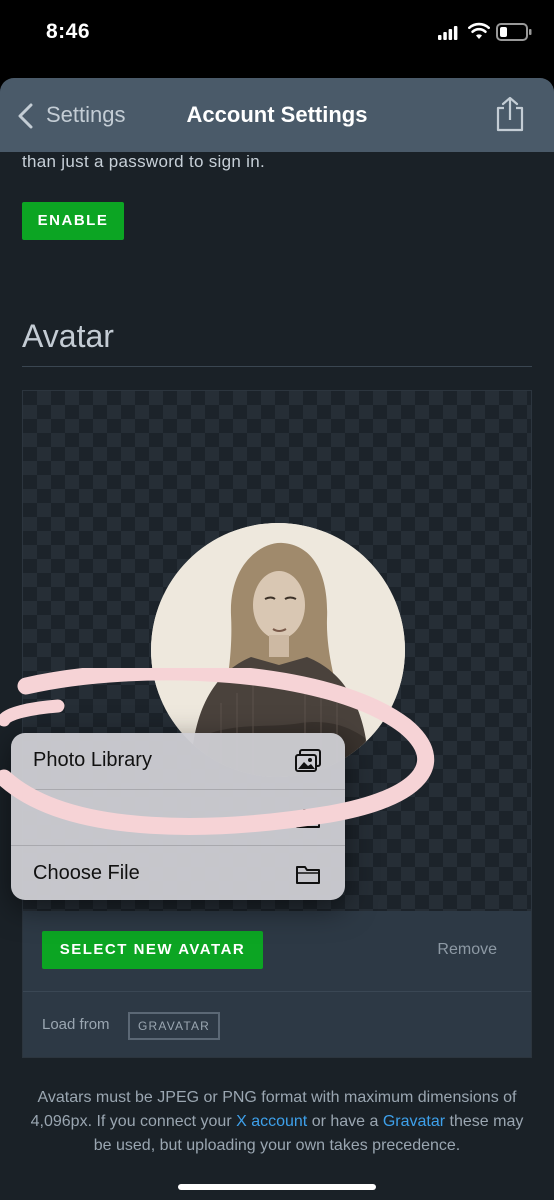 The width and height of the screenshot is (554, 1200). What do you see at coordinates (277, 1187) in the screenshot?
I see `home-indicator` at bounding box center [277, 1187].